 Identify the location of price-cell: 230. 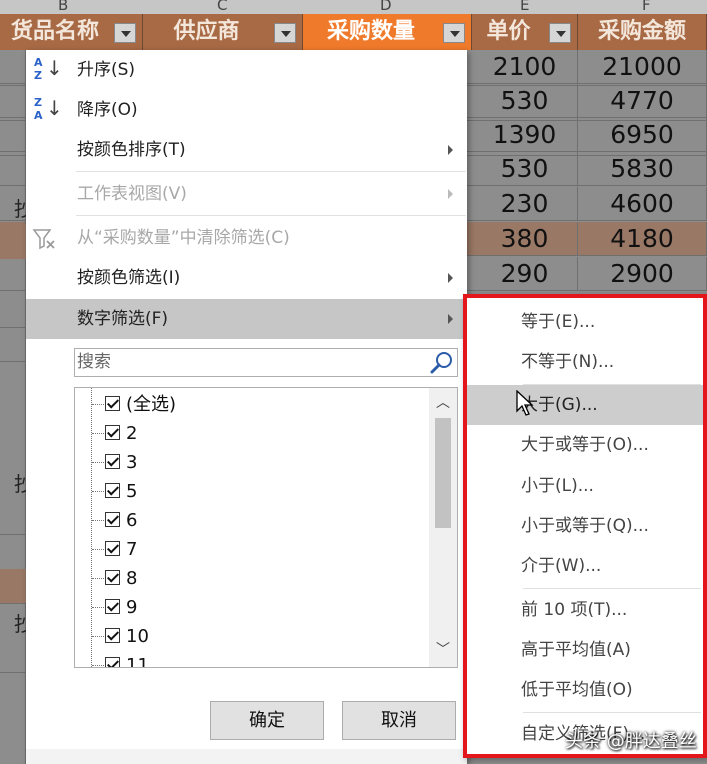
(525, 204).